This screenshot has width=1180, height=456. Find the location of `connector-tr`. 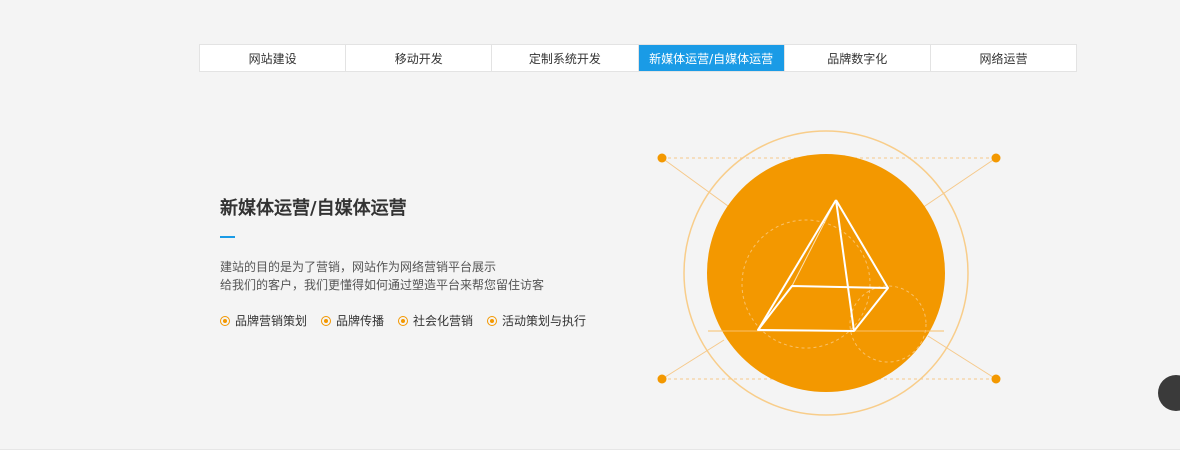

connector-tr is located at coordinates (959, 183).